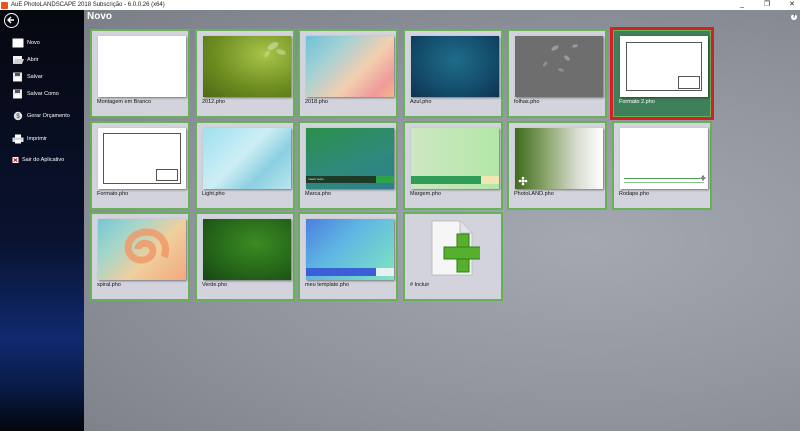 The image size is (800, 431). I want to click on save-icon, so click(18, 77).